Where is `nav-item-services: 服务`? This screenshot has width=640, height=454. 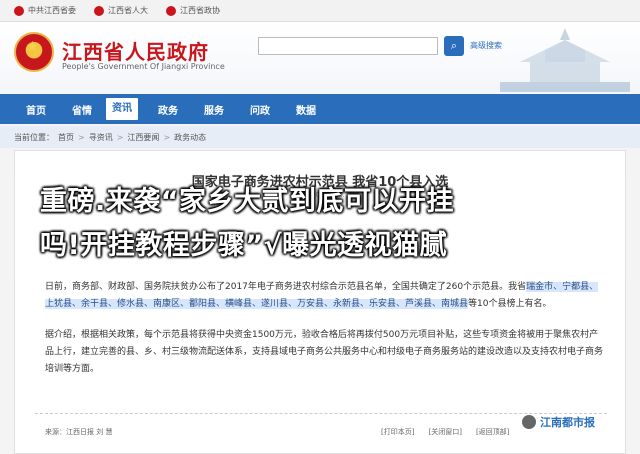
nav-item-services: 服务 is located at coordinates (215, 109).